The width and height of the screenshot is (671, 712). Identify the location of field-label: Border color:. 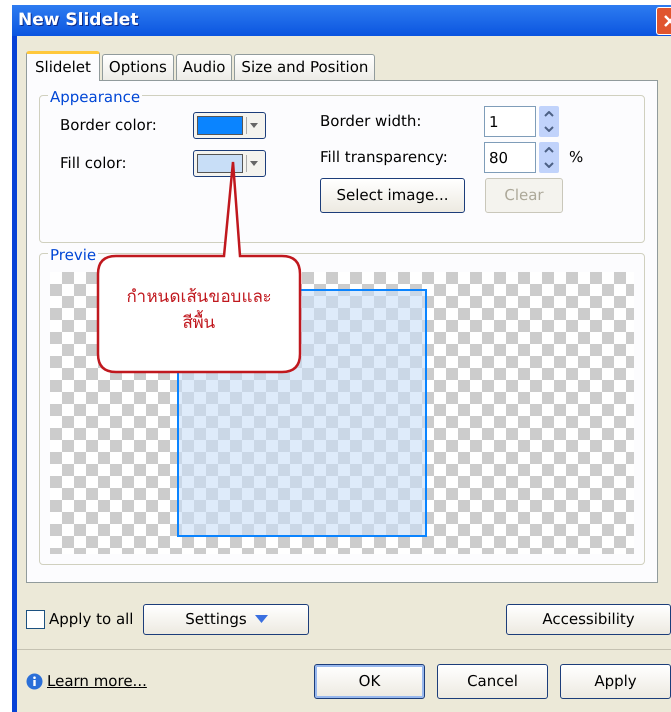
(109, 125).